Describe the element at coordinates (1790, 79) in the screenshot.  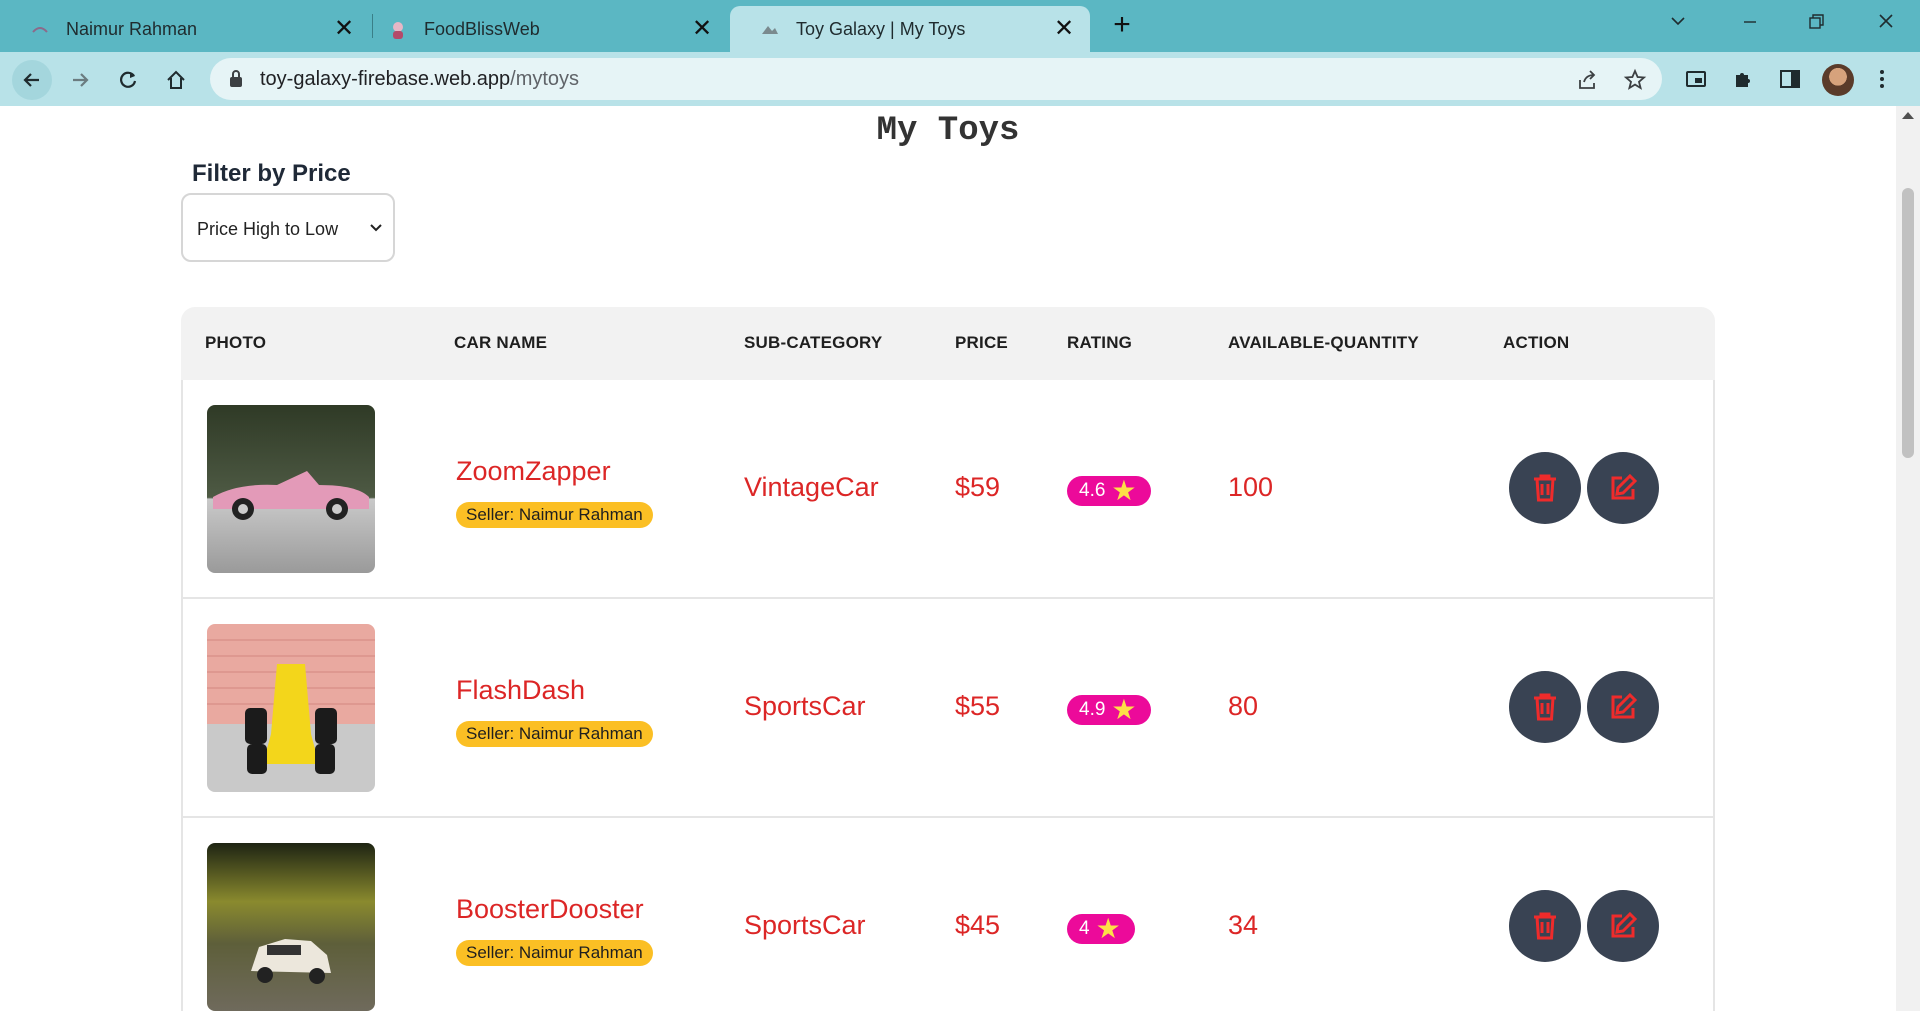
I see `side-panel-icon` at that location.